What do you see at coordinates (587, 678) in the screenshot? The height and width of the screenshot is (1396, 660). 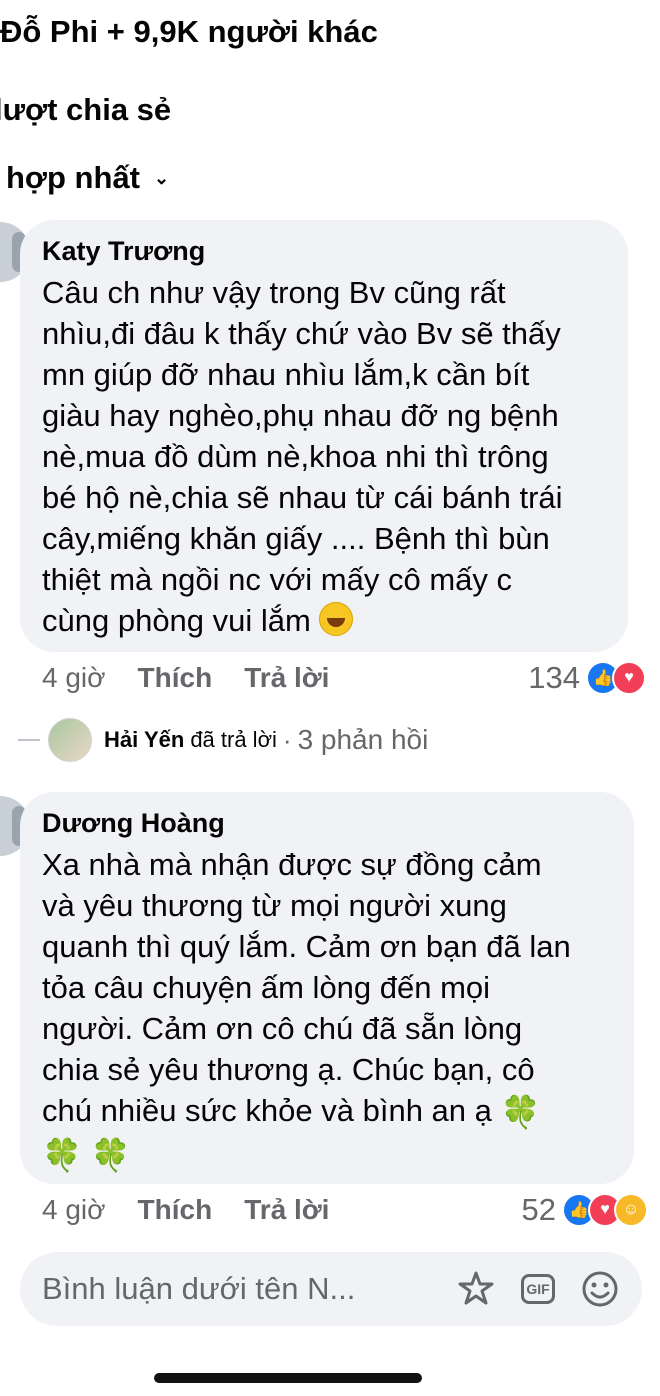 I see `reaction-summary: 134 👍 ♥` at bounding box center [587, 678].